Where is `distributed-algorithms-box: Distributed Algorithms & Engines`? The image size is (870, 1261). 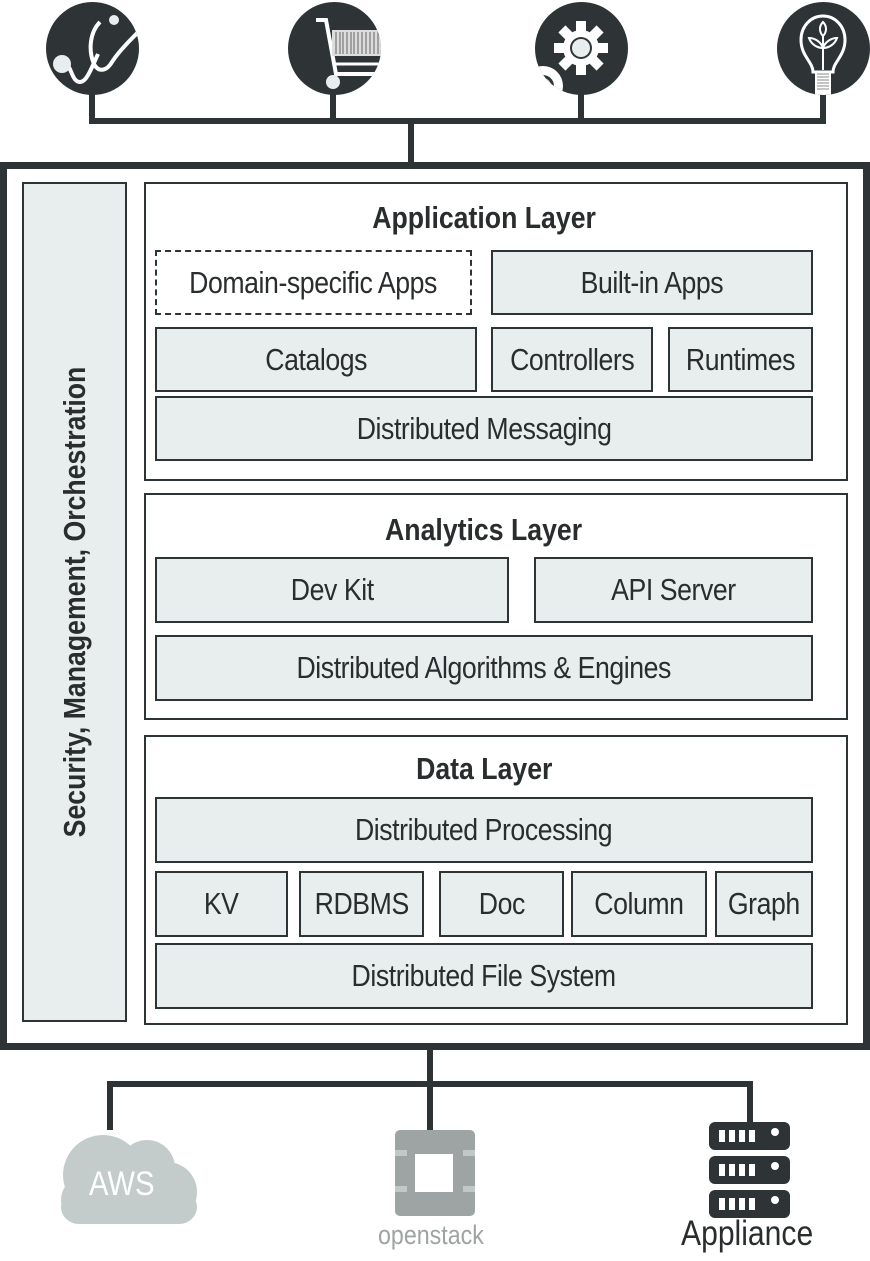
distributed-algorithms-box: Distributed Algorithms & Engines is located at coordinates (484, 668).